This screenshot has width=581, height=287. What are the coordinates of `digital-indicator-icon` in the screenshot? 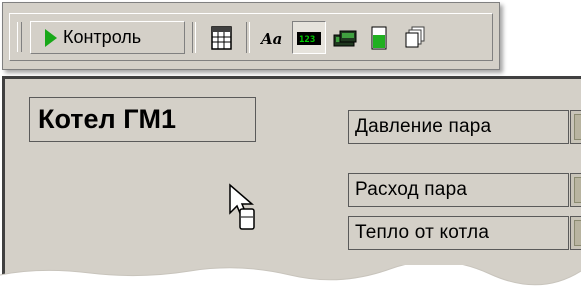 It's located at (345, 38).